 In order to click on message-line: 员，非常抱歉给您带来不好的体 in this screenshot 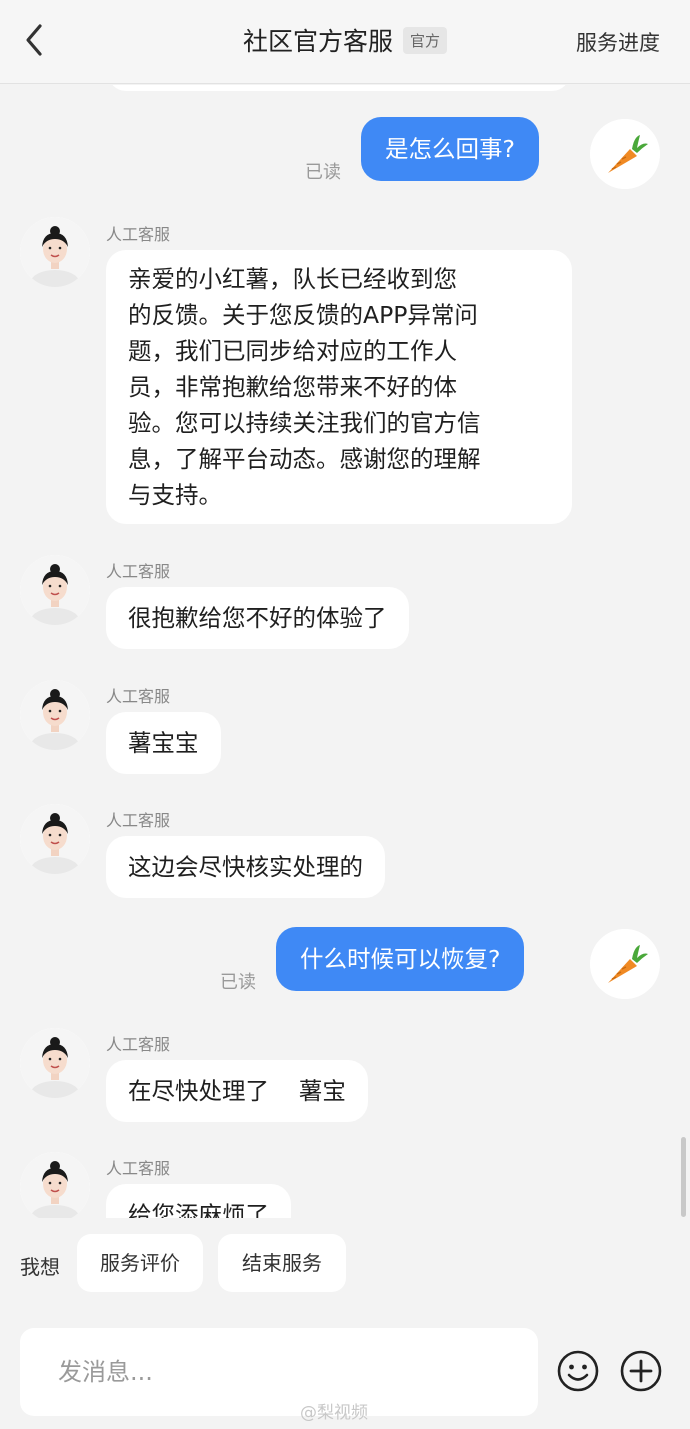, I will do `click(292, 387)`.